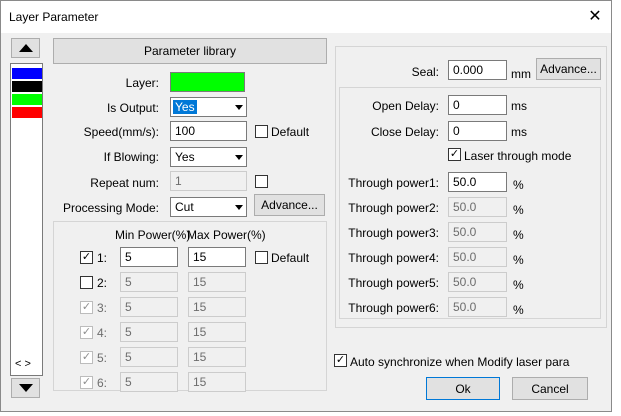  I want to click on through-power-label: Through power1:, so click(393, 183).